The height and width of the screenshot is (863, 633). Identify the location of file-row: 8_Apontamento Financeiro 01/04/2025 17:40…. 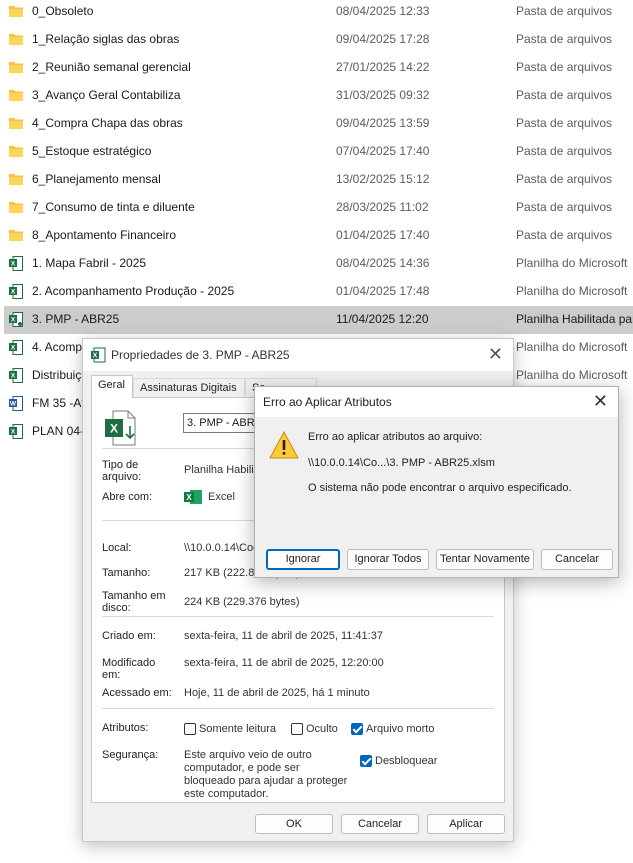
(318, 236).